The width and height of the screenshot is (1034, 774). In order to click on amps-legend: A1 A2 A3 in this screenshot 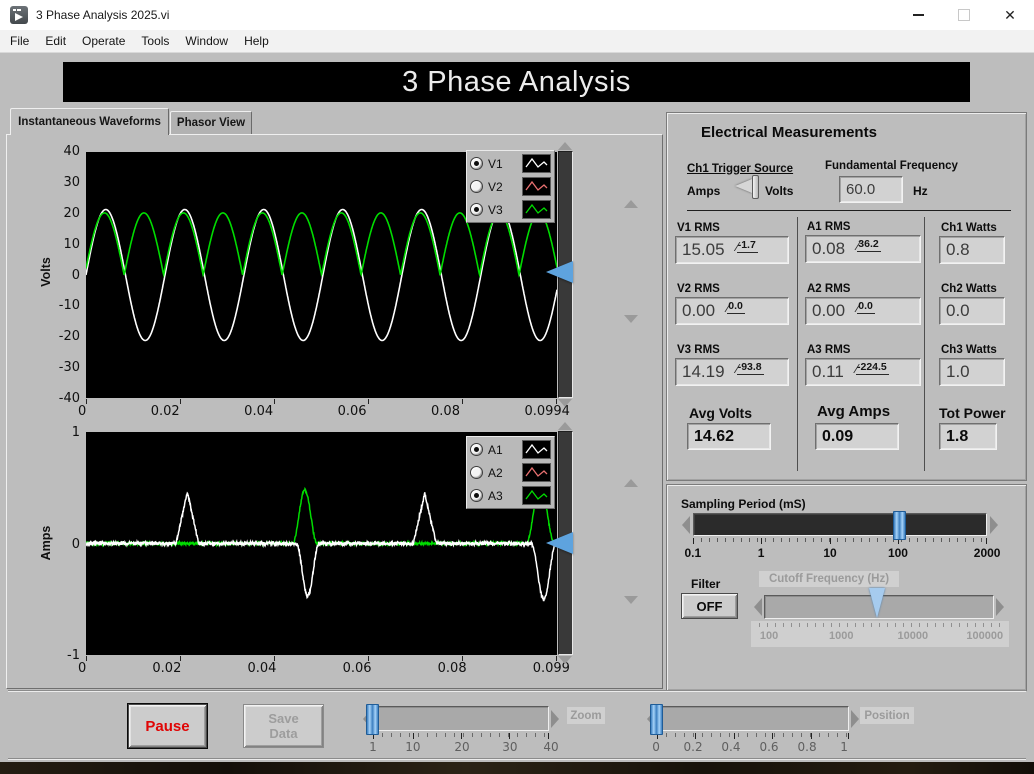, I will do `click(510, 472)`.